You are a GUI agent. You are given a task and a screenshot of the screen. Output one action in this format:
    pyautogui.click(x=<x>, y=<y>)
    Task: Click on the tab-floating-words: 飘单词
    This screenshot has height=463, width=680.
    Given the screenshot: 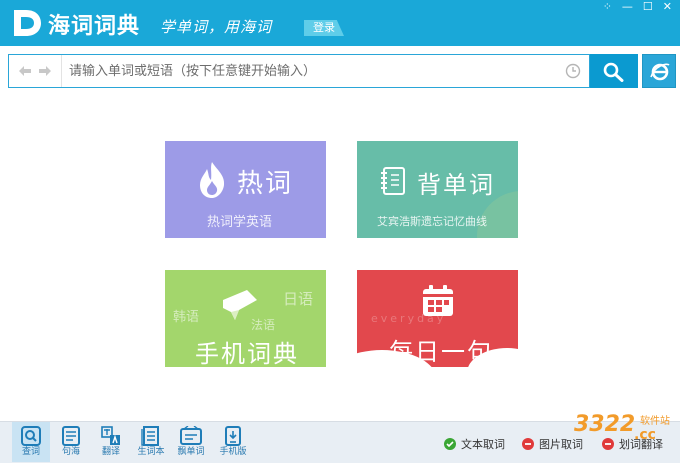 What is the action you would take?
    pyautogui.click(x=191, y=444)
    